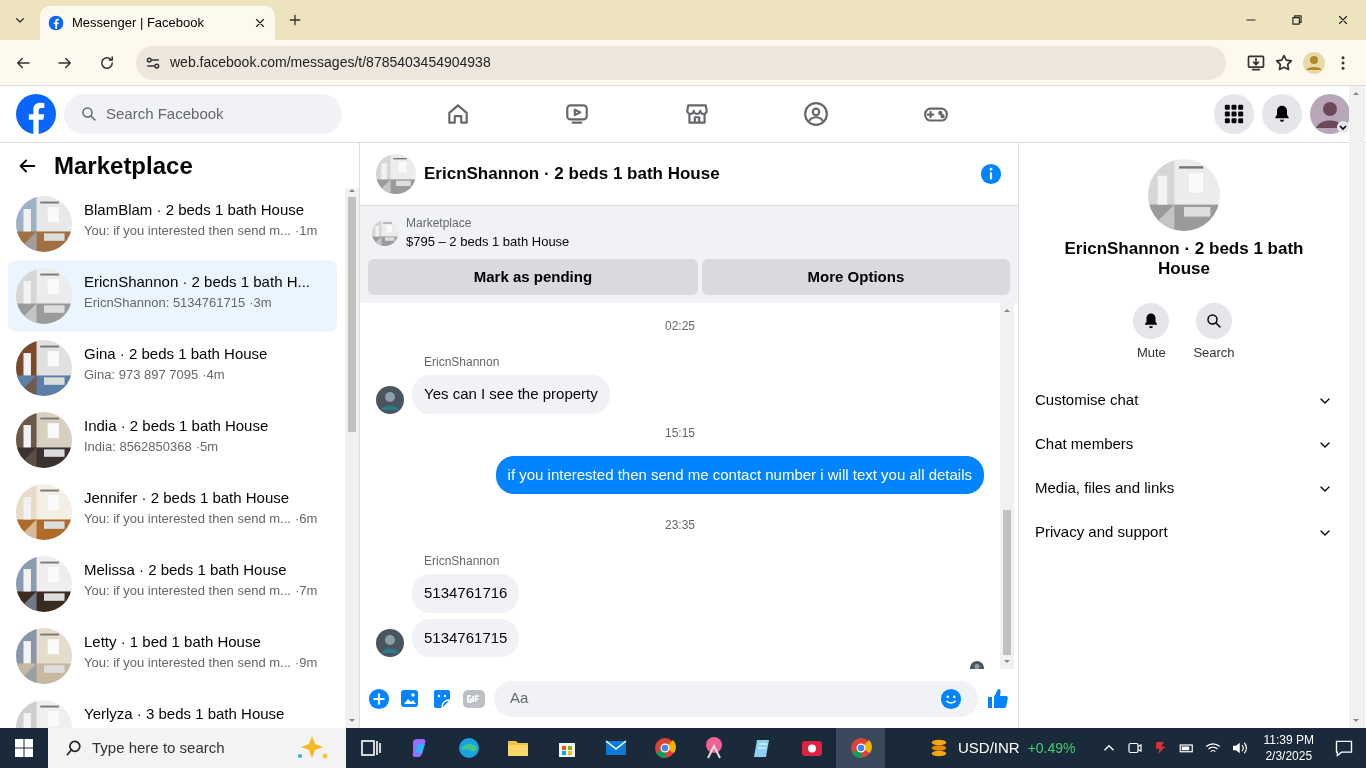 This screenshot has width=1366, height=768. Describe the element at coordinates (998, 698) in the screenshot. I see `like-icon` at that location.